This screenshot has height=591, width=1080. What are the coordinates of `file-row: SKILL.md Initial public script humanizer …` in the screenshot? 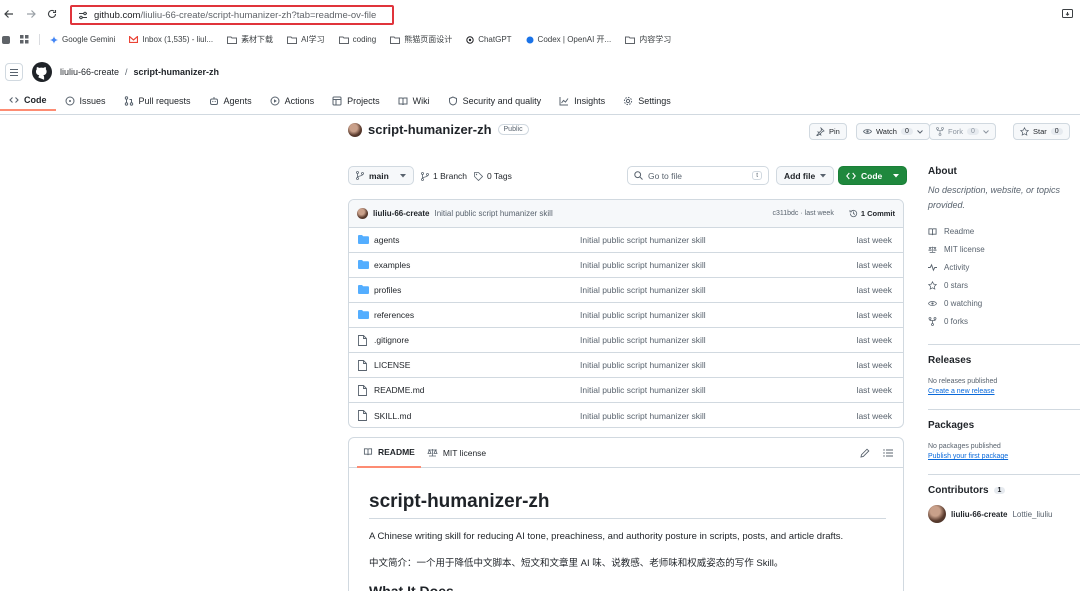 It's located at (626, 415).